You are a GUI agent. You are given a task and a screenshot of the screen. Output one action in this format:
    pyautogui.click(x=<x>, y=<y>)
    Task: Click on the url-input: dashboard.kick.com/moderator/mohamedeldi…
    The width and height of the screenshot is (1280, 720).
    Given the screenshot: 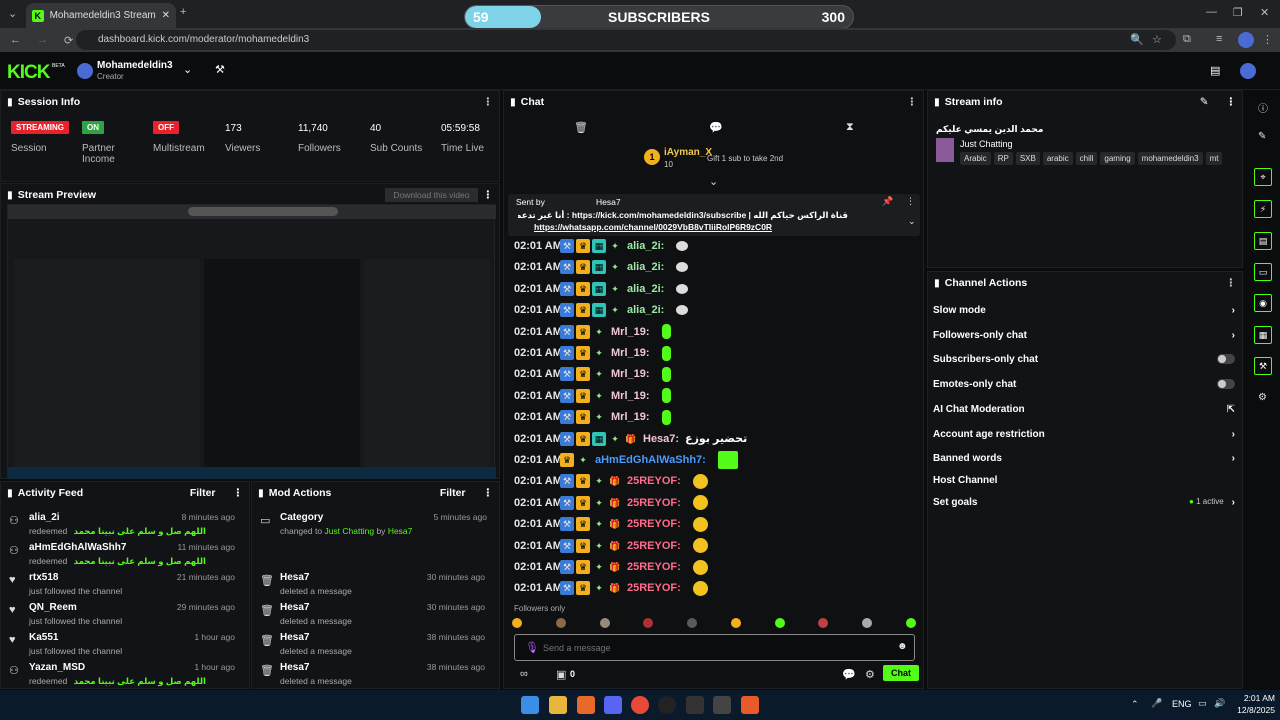 What is the action you would take?
    pyautogui.click(x=626, y=40)
    